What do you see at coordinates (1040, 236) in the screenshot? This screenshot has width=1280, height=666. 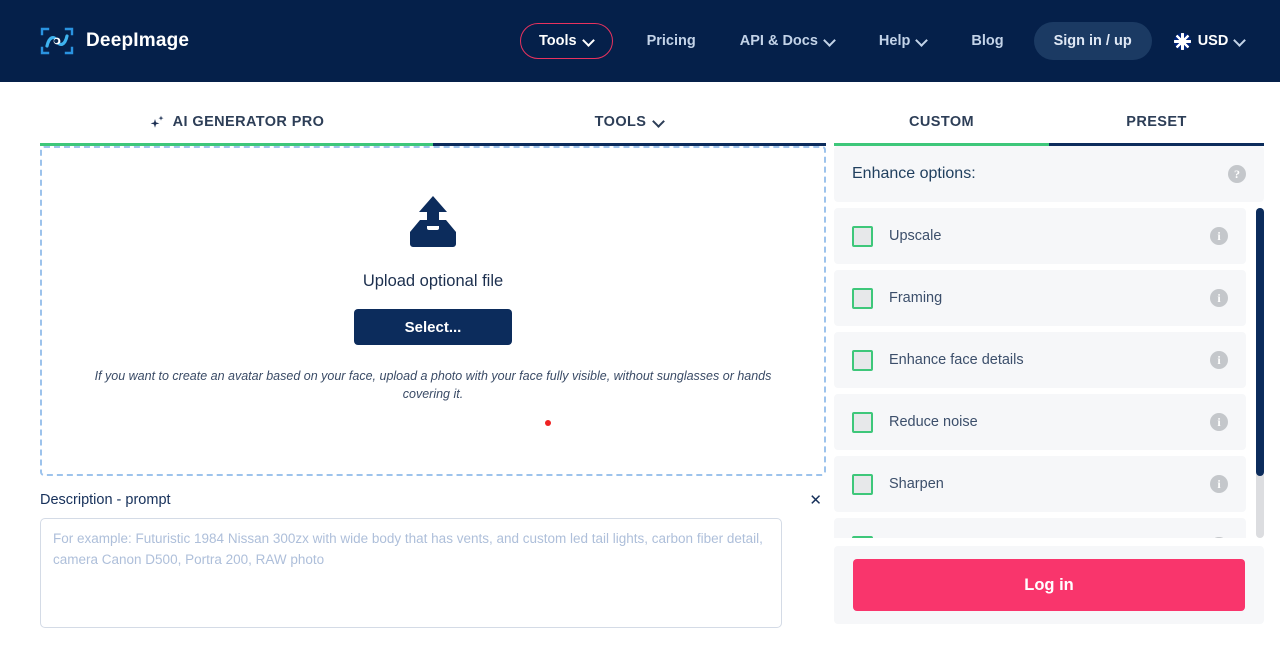 I see `option-row-upscale: Upscale i` at bounding box center [1040, 236].